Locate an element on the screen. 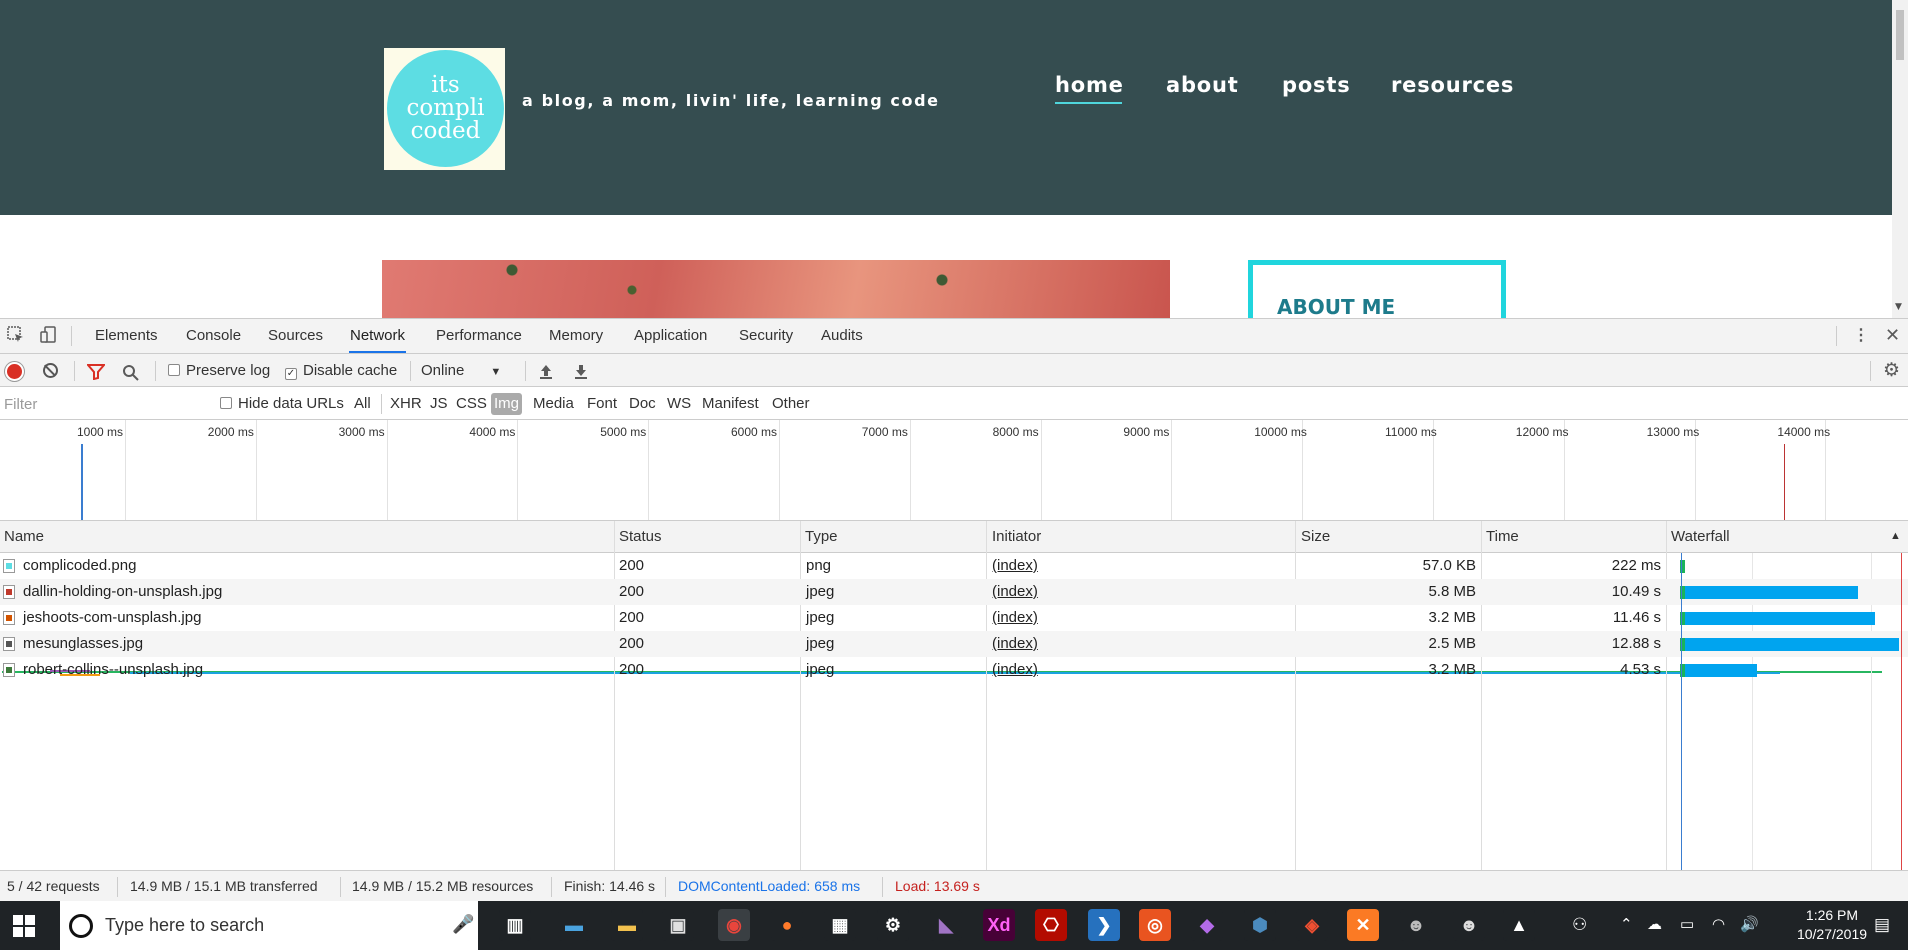  page-scroll-thumb is located at coordinates (1900, 35).